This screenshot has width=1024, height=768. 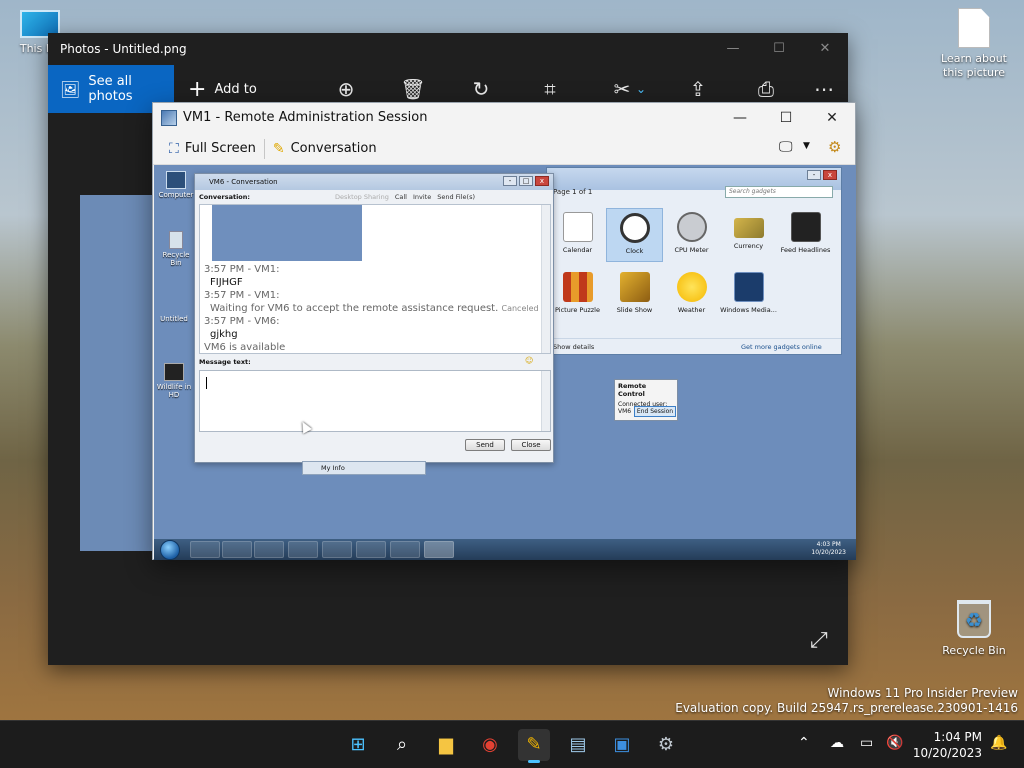 I want to click on guest-task-chrome, so click(x=303, y=549).